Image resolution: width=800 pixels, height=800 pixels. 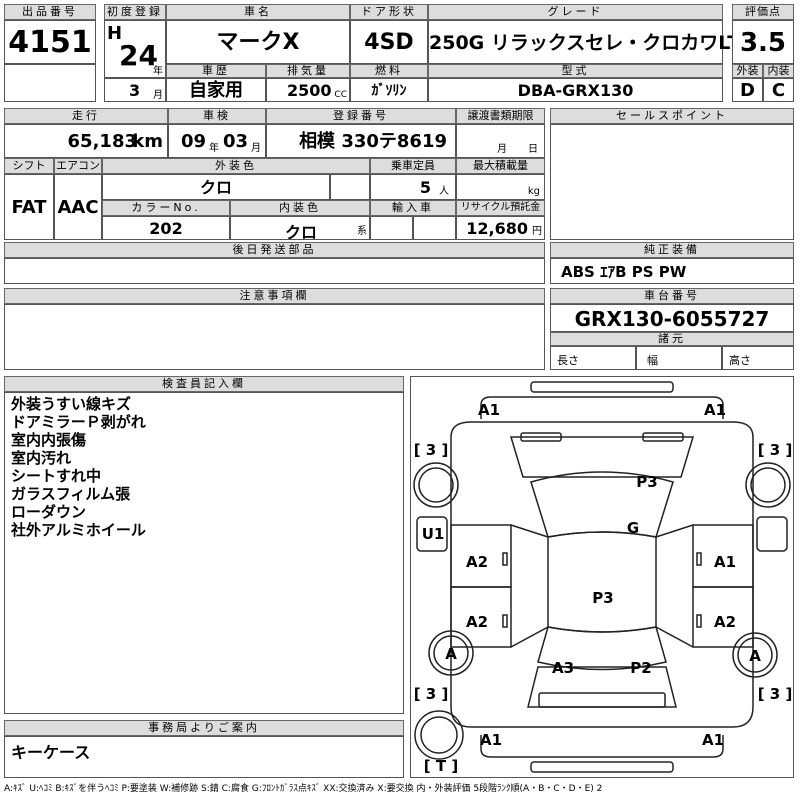 What do you see at coordinates (436, 485) in the screenshot?
I see `tire-front-left-inner` at bounding box center [436, 485].